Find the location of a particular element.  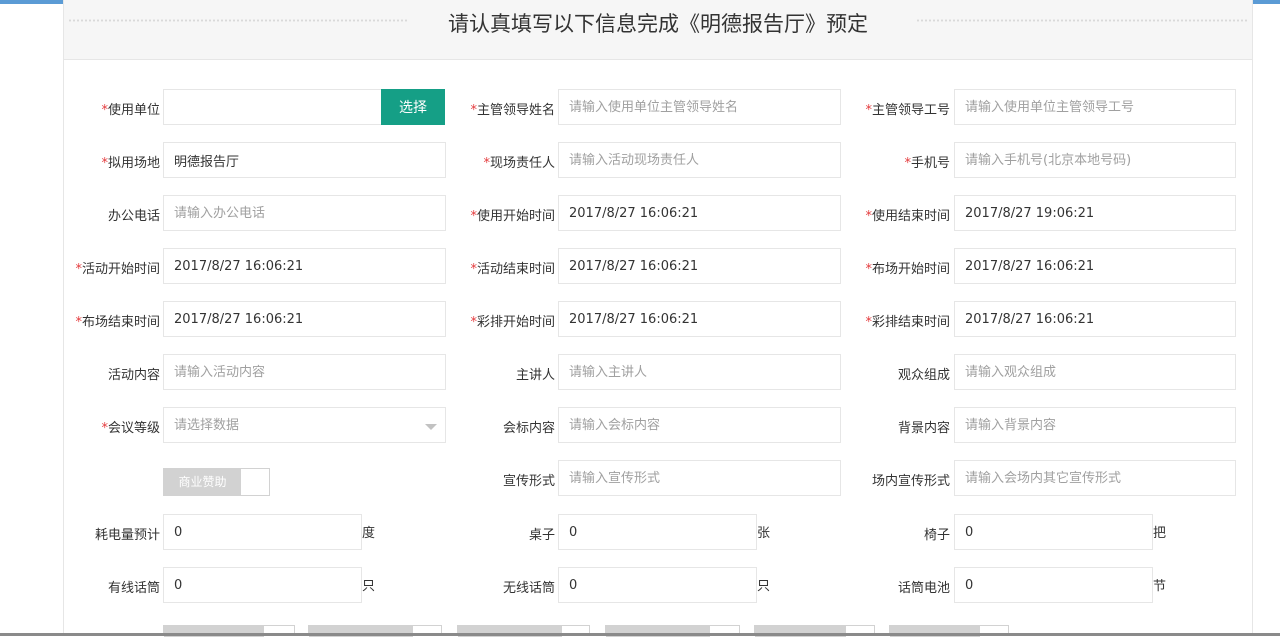

venue-label: *拟用场地 is located at coordinates (130, 163).